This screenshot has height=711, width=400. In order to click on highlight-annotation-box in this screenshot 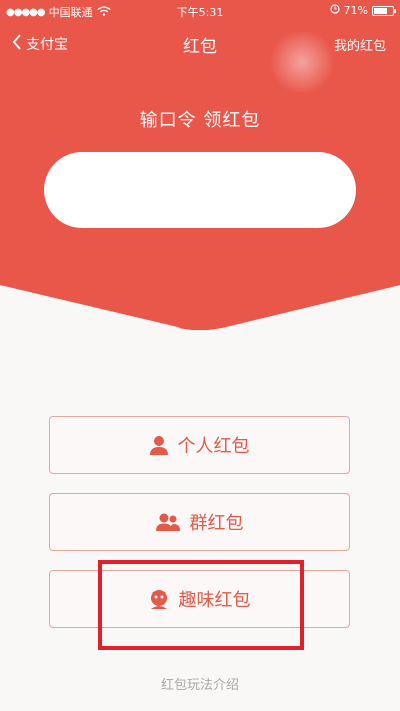, I will do `click(201, 605)`.